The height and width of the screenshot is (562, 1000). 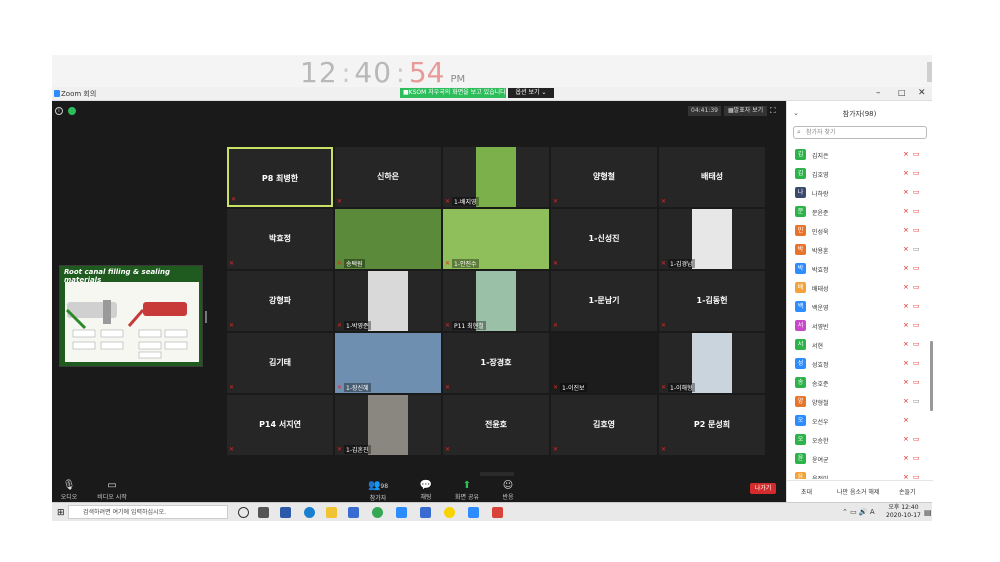 What do you see at coordinates (449, 512) in the screenshot?
I see `kakaotalk-icon` at bounding box center [449, 512].